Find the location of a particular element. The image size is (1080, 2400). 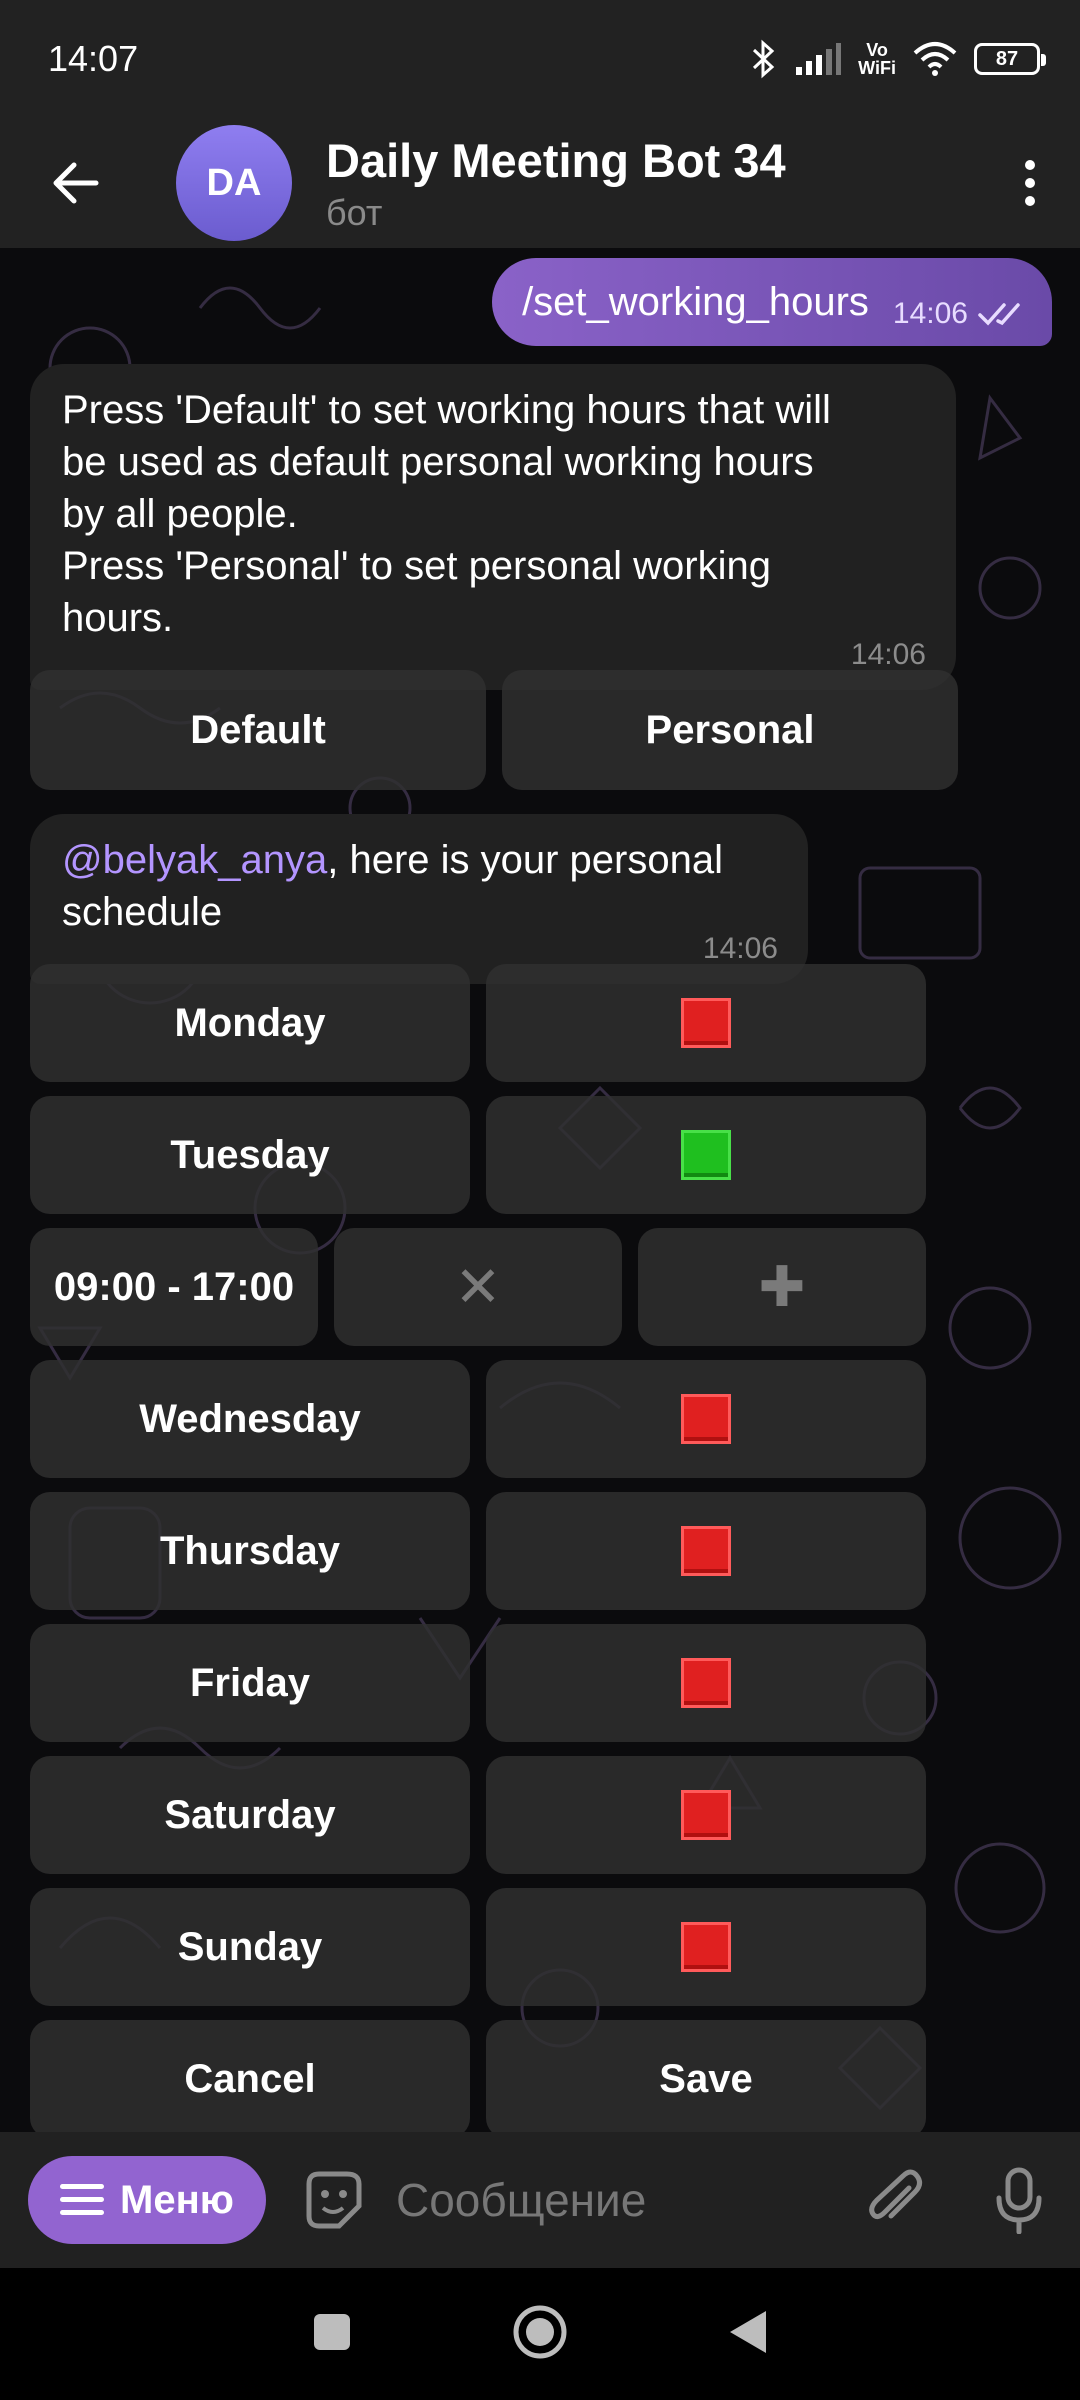

square-icon is located at coordinates (332, 2331).